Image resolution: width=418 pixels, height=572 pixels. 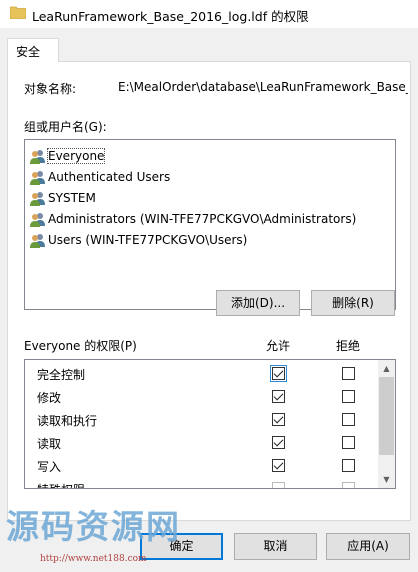 What do you see at coordinates (275, 546) in the screenshot?
I see `cancel-button: 取消` at bounding box center [275, 546].